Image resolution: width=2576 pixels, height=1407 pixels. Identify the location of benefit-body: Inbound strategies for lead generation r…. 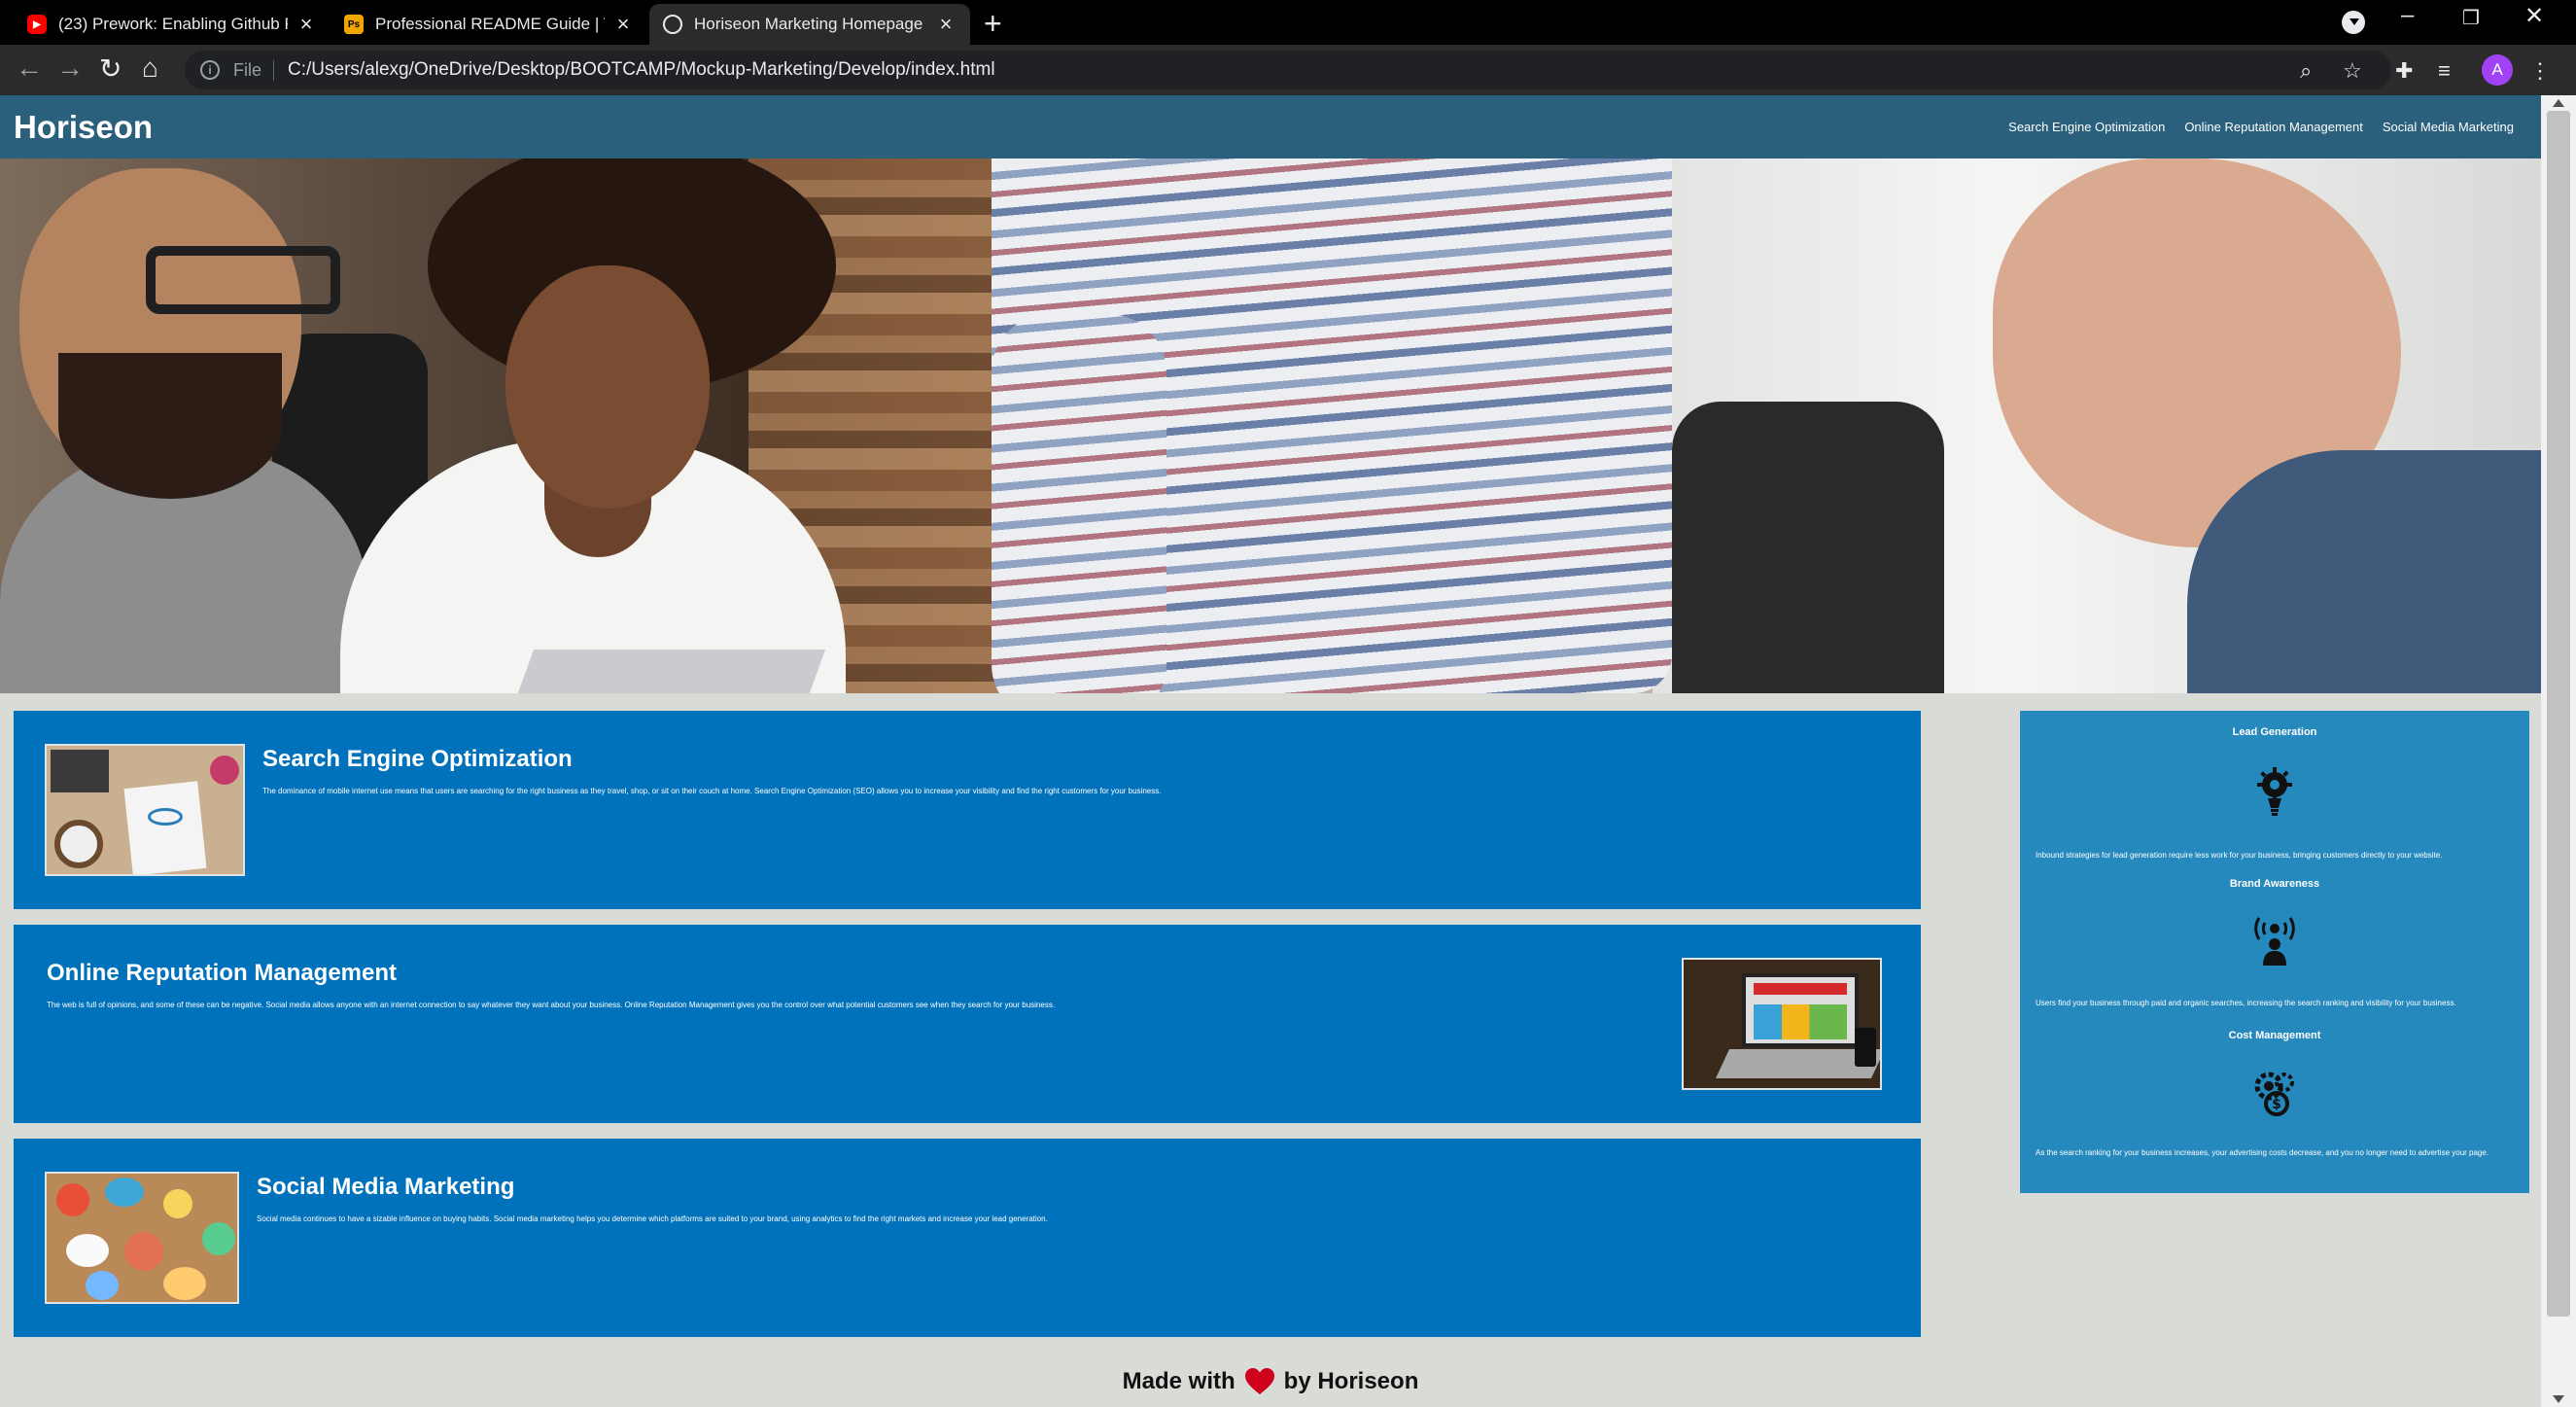
(2239, 855).